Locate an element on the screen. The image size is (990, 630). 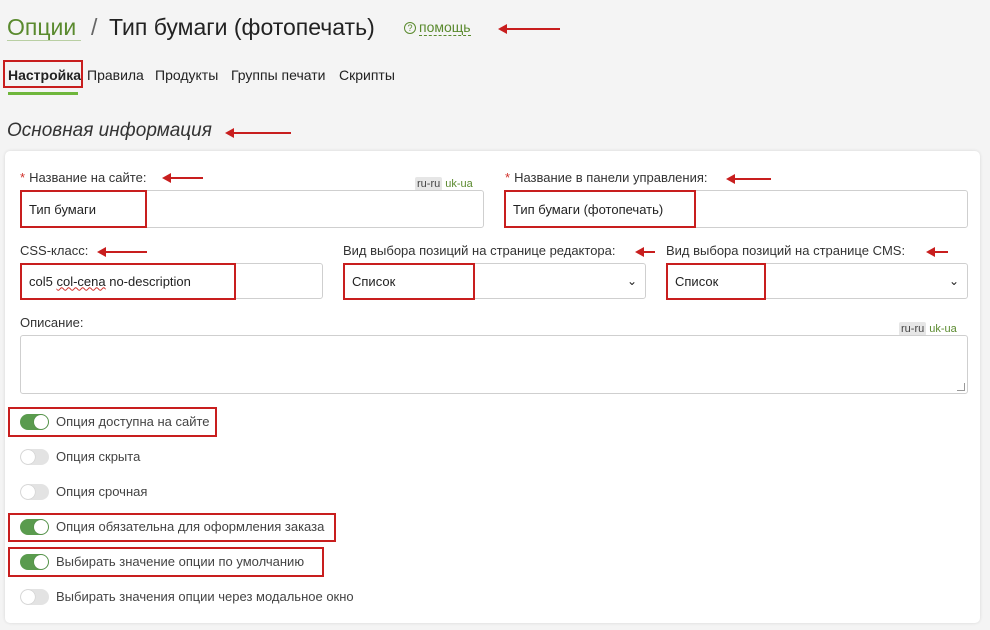
toggle-label: Опция срочная is located at coordinates (102, 491).